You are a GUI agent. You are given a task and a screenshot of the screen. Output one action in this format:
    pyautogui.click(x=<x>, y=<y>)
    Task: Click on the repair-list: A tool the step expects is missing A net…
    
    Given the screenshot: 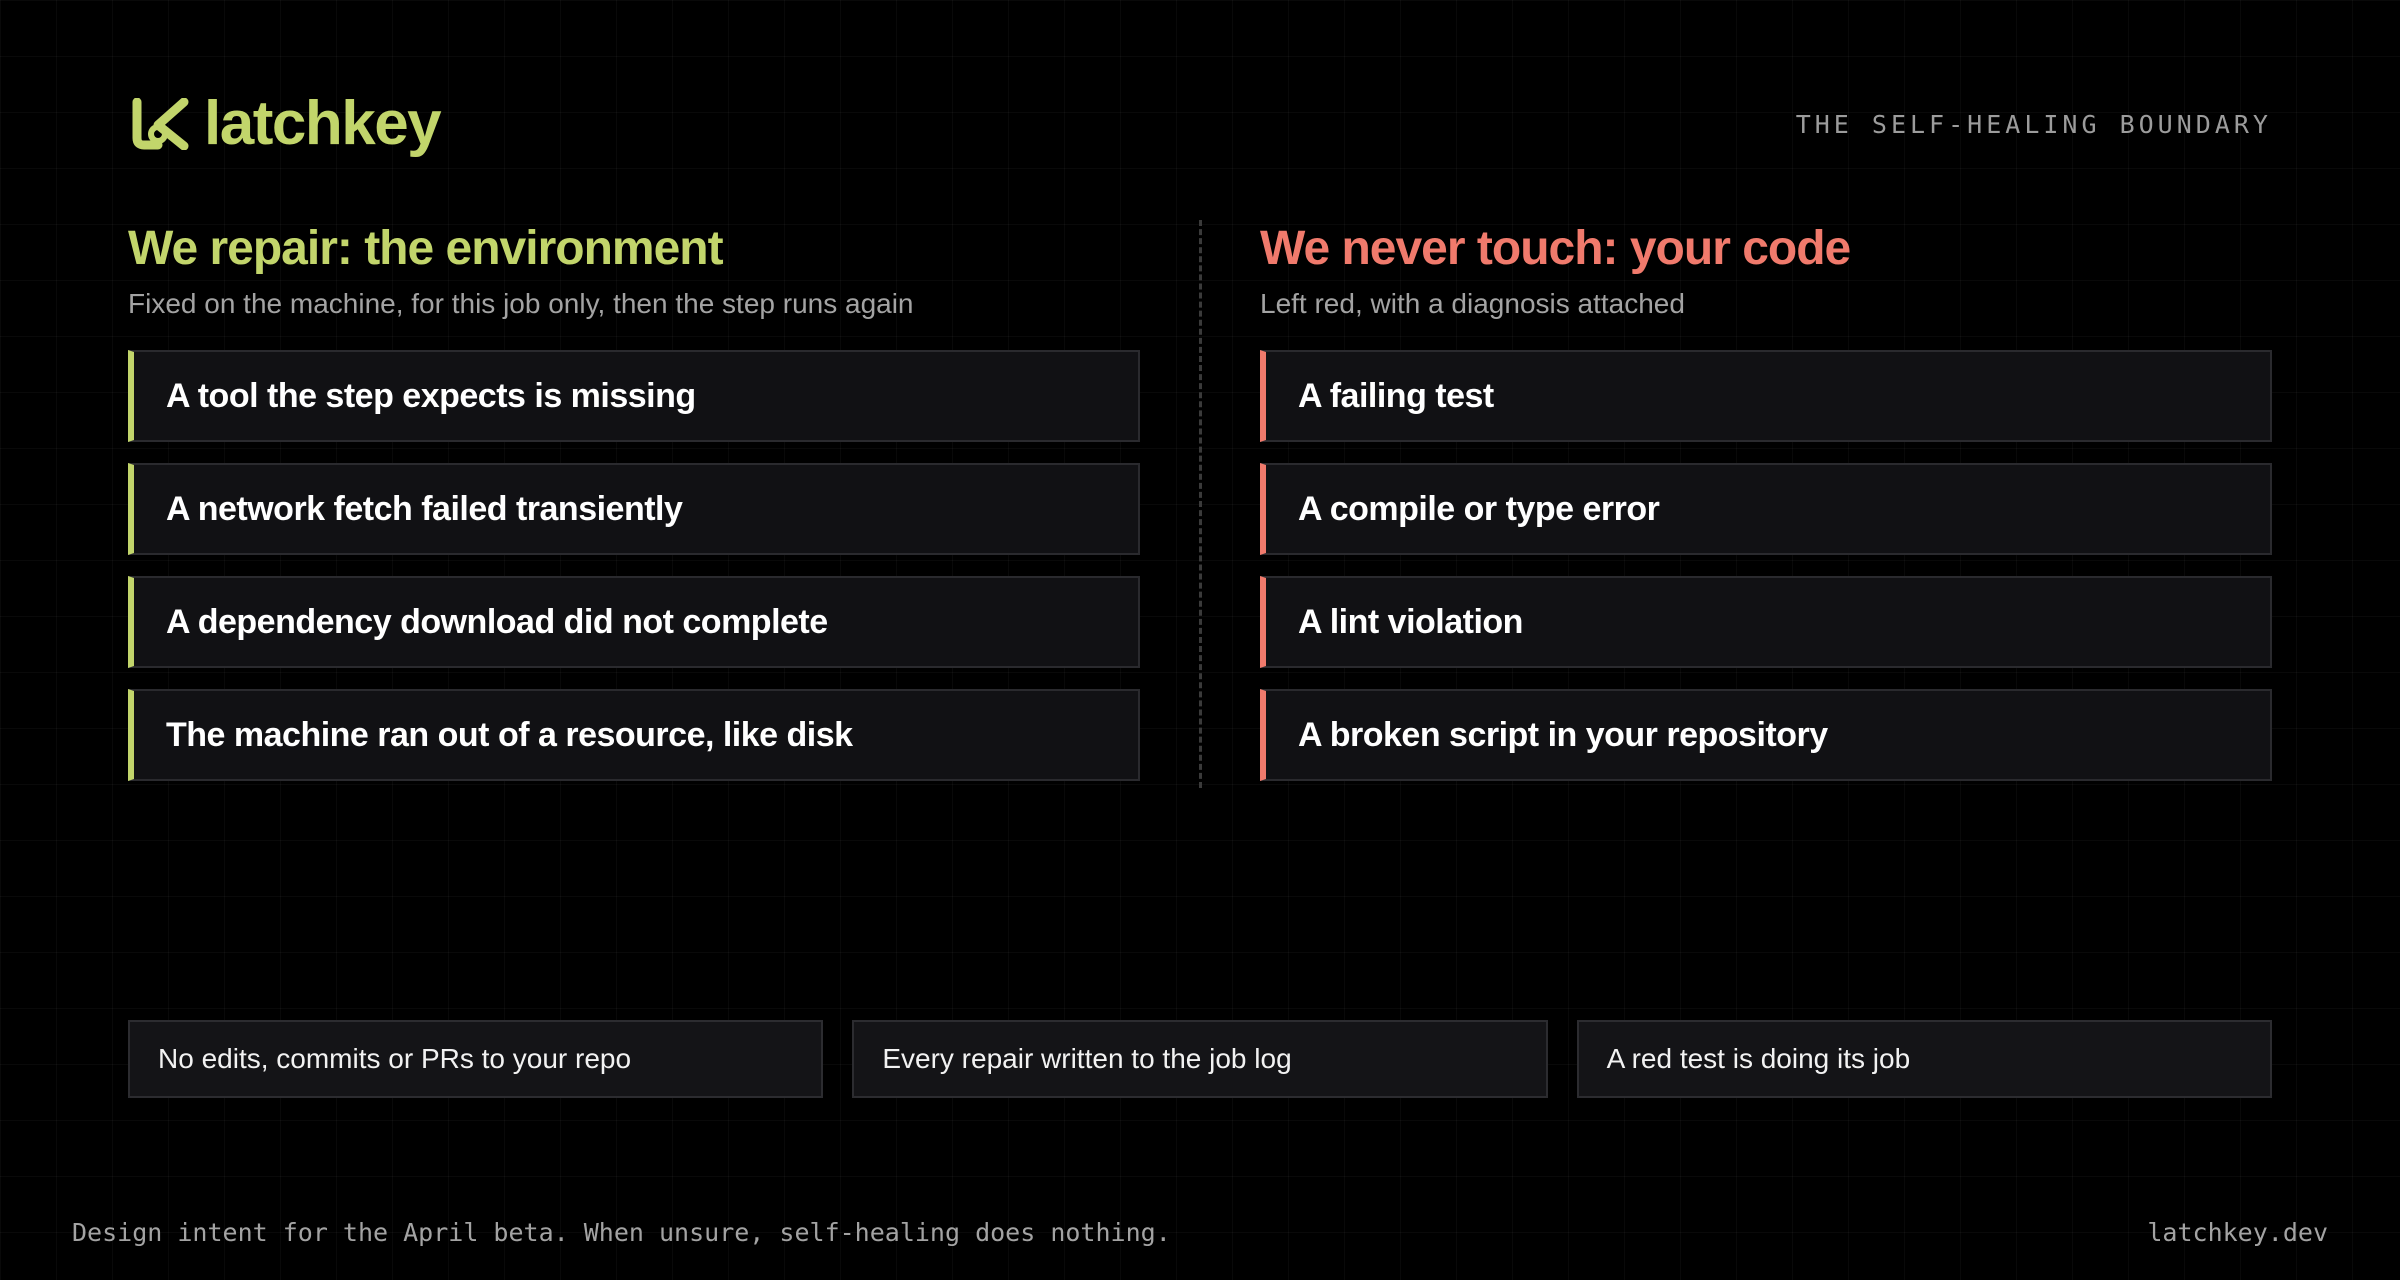 What is the action you would take?
    pyautogui.click(x=634, y=565)
    